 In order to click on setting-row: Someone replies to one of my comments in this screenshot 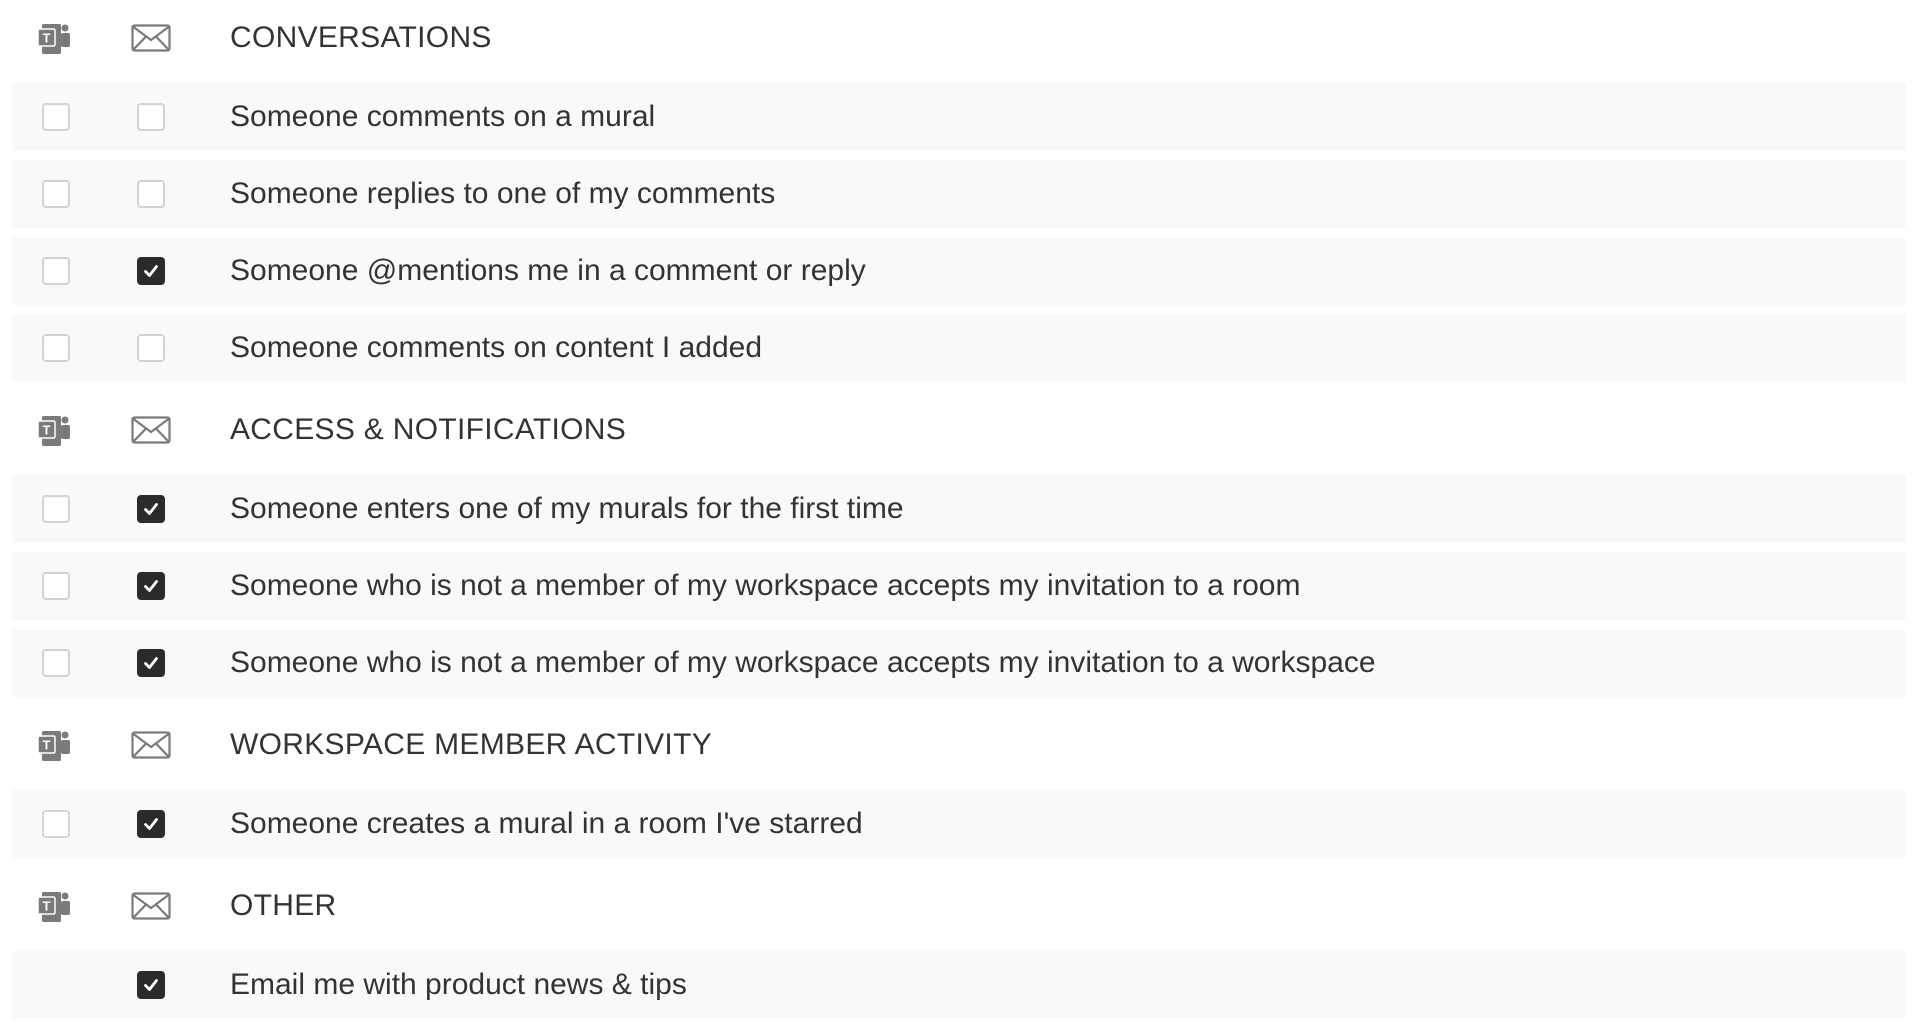, I will do `click(959, 194)`.